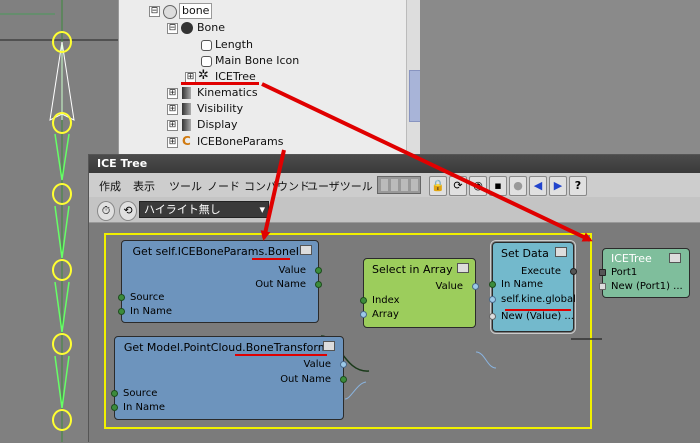  Describe the element at coordinates (223, 186) in the screenshot. I see `menu-node: ノード` at that location.